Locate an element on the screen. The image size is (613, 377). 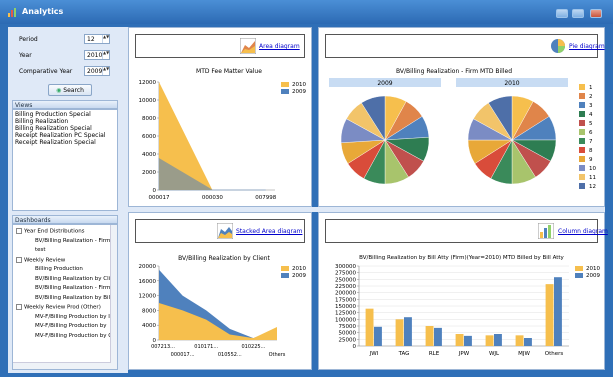
maximize-button is located at coordinates (578, 13).